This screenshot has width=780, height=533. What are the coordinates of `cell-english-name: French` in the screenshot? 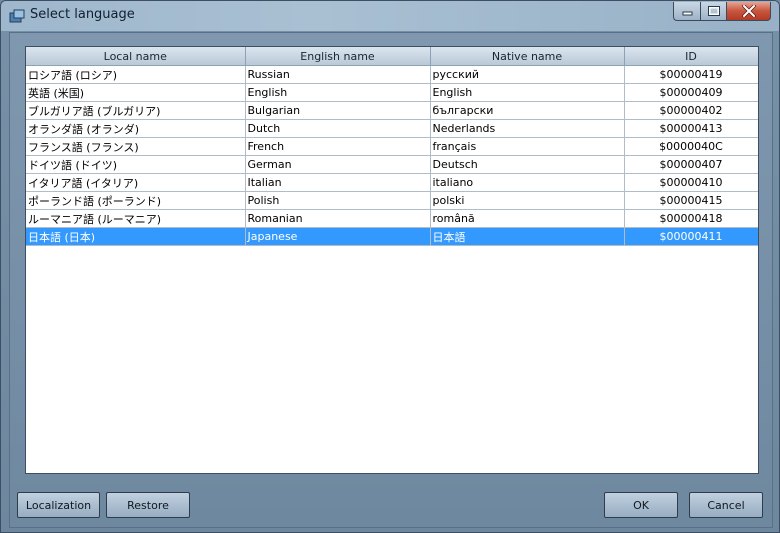 It's located at (338, 146).